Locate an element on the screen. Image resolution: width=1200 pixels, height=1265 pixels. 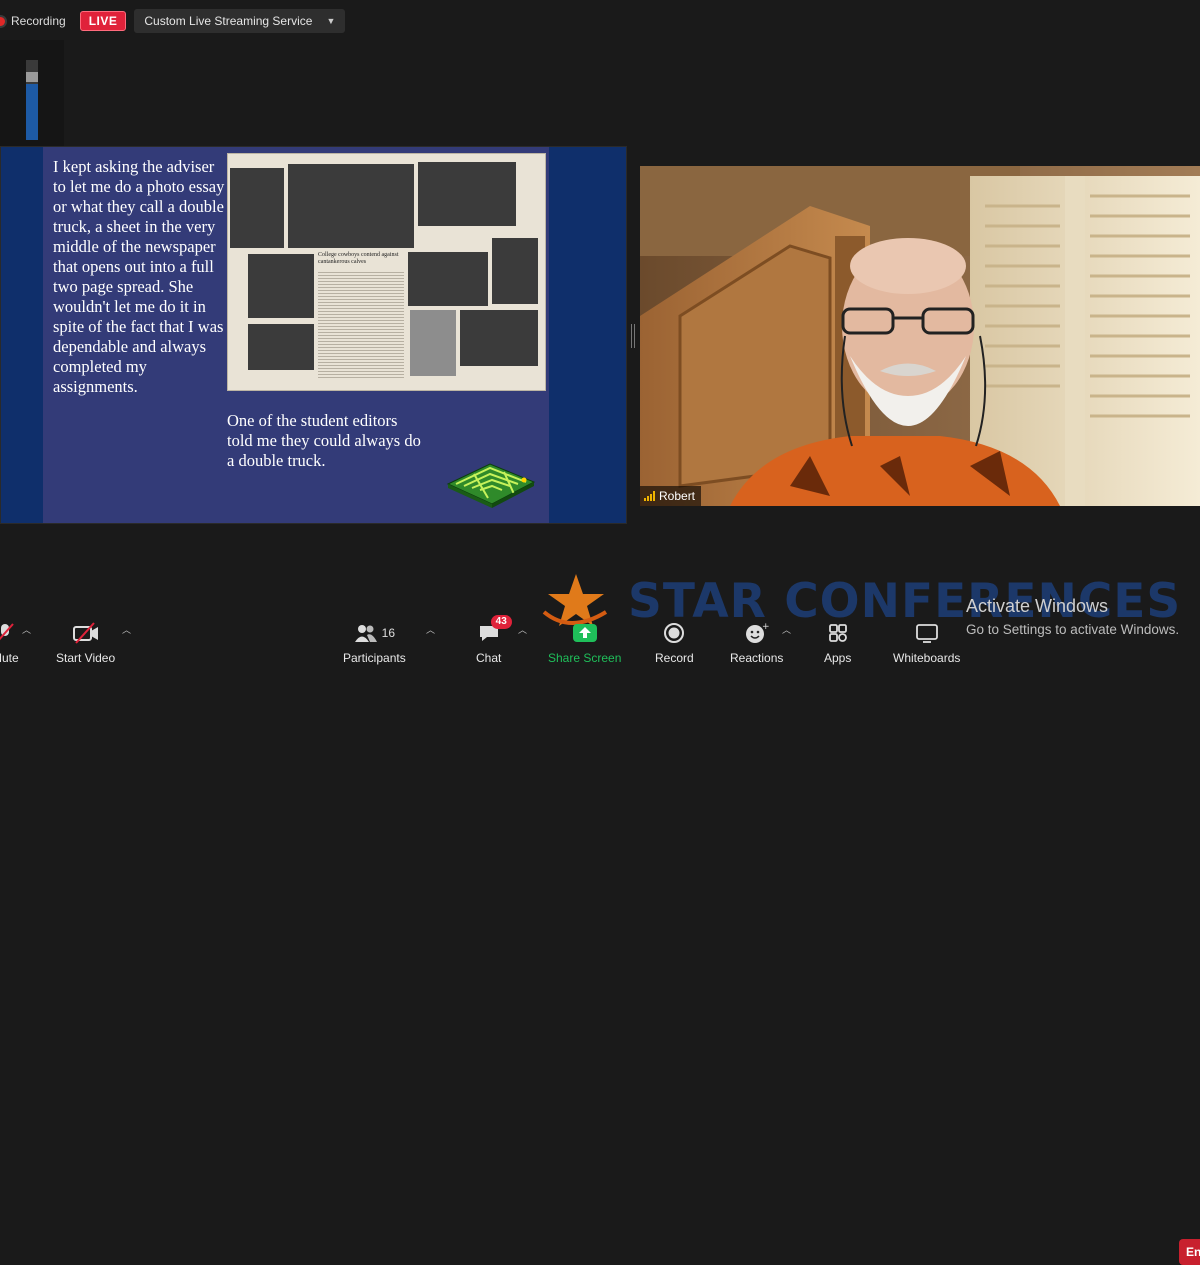
record-label: Record is located at coordinates (674, 658).